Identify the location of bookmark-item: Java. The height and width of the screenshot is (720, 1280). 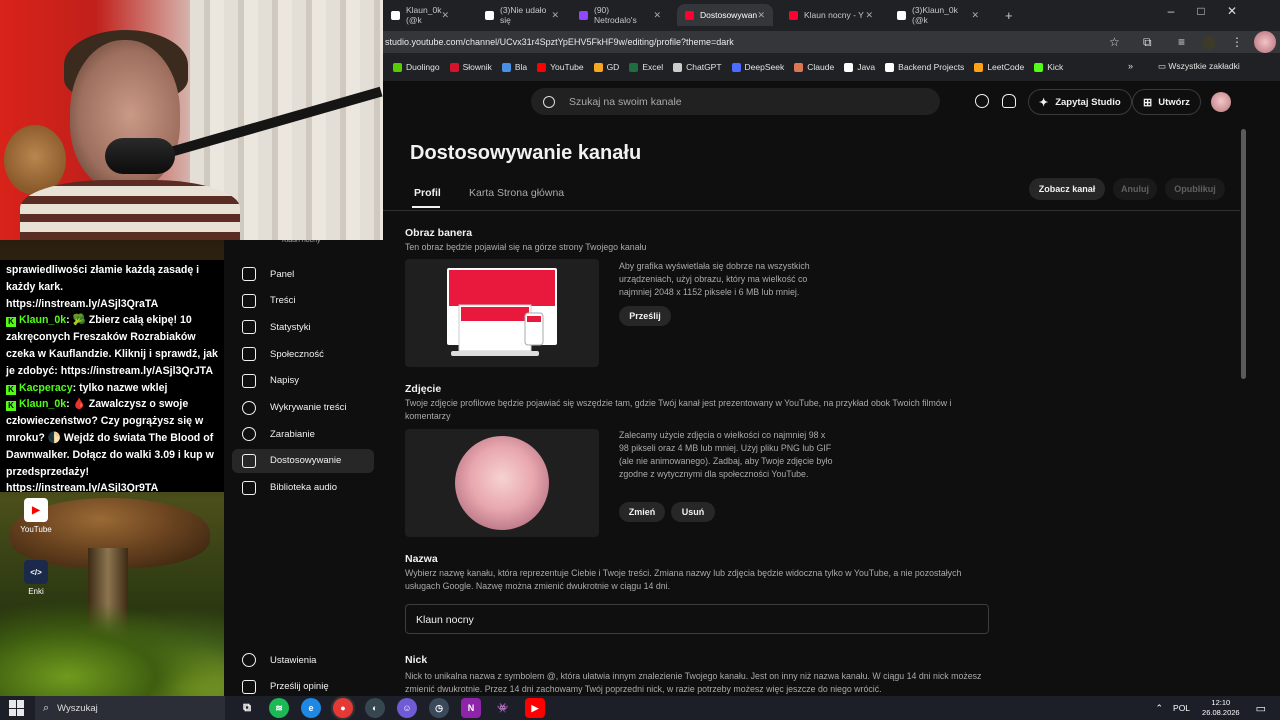
(859, 67).